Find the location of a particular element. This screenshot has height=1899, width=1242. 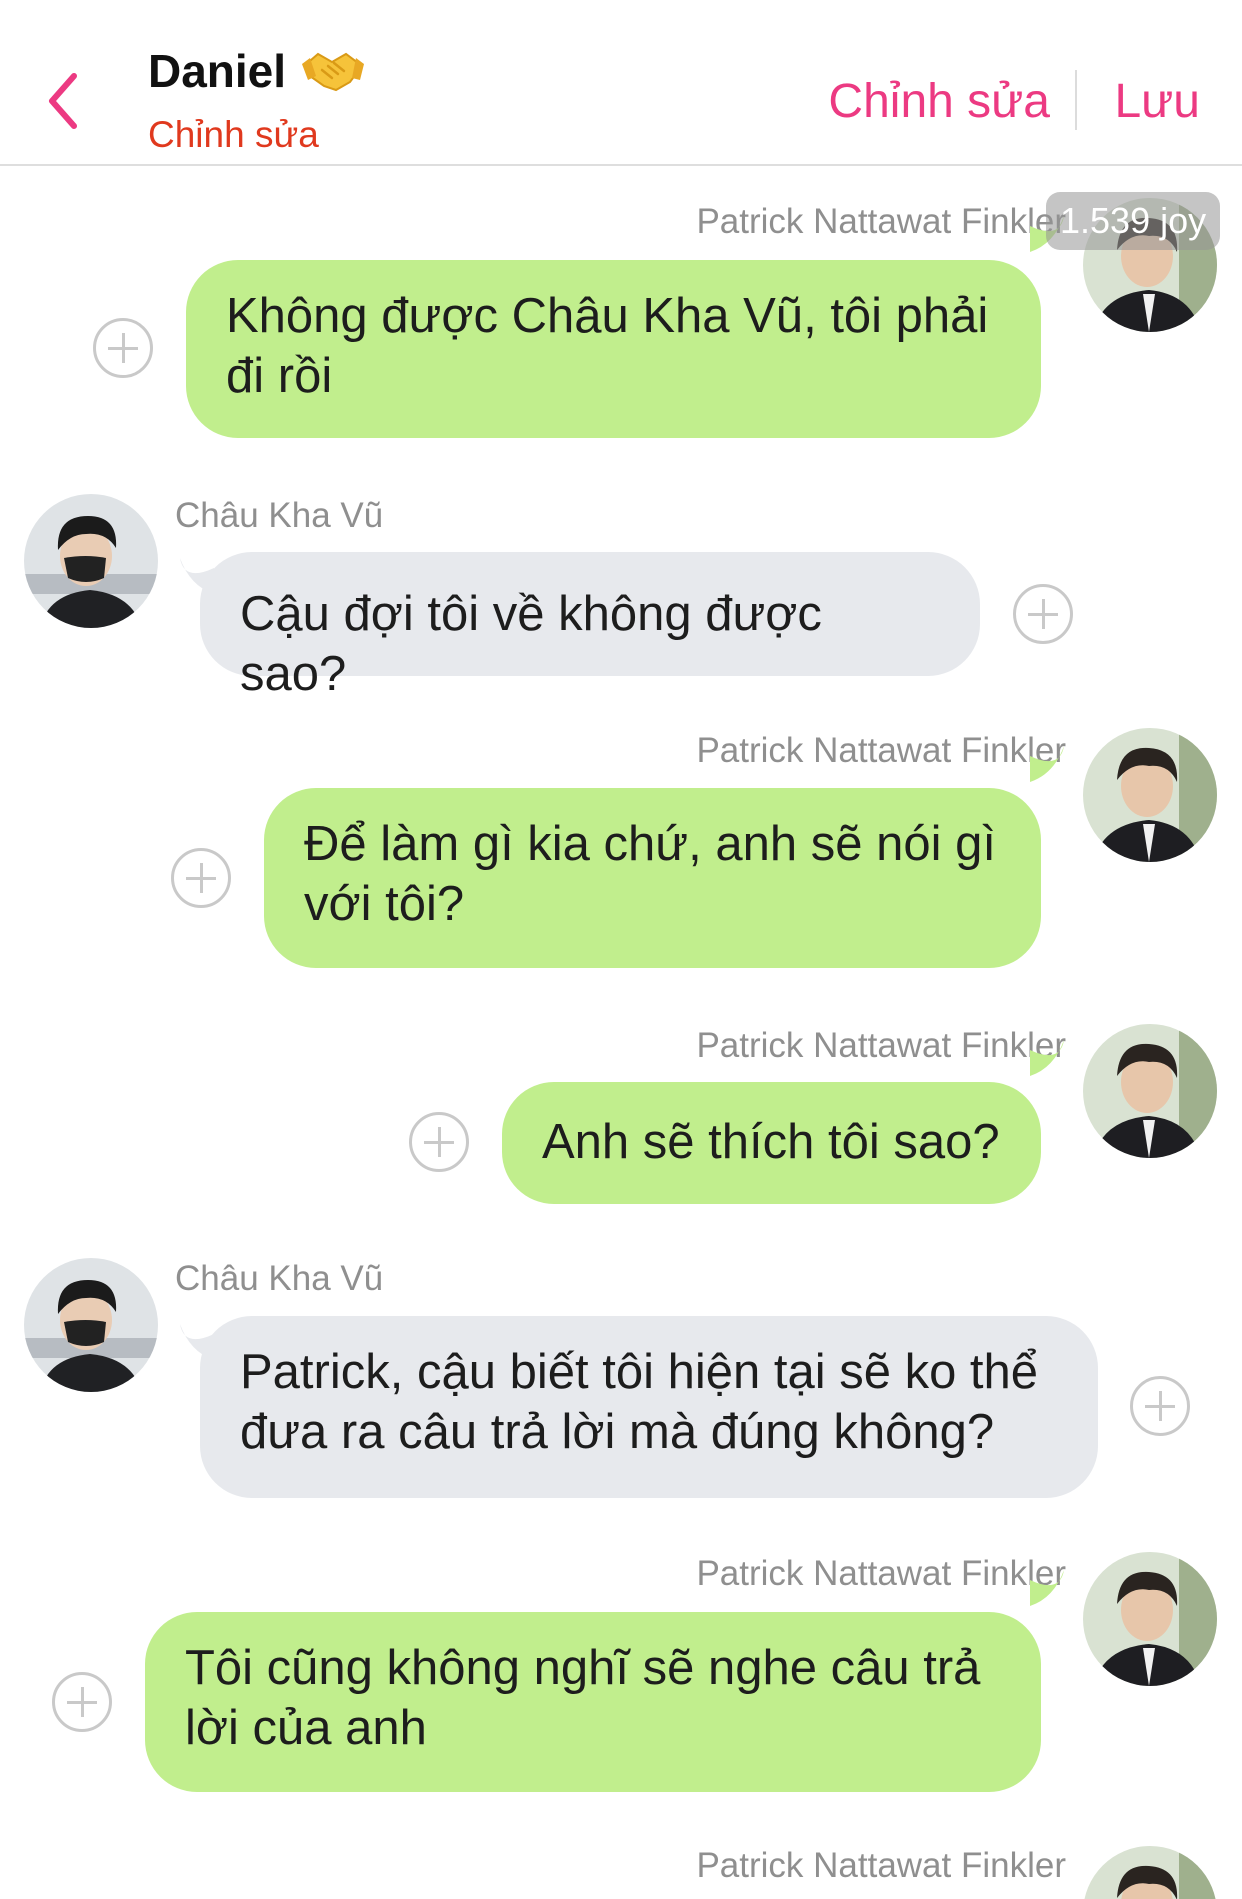

header-divider is located at coordinates (1076, 100).